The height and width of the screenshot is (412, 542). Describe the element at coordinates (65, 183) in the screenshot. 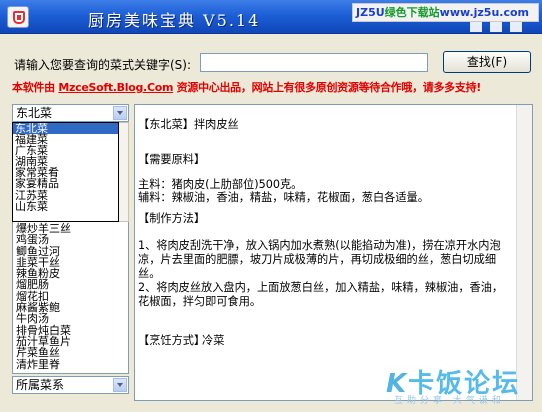

I see `category-option: 家宴精品` at that location.